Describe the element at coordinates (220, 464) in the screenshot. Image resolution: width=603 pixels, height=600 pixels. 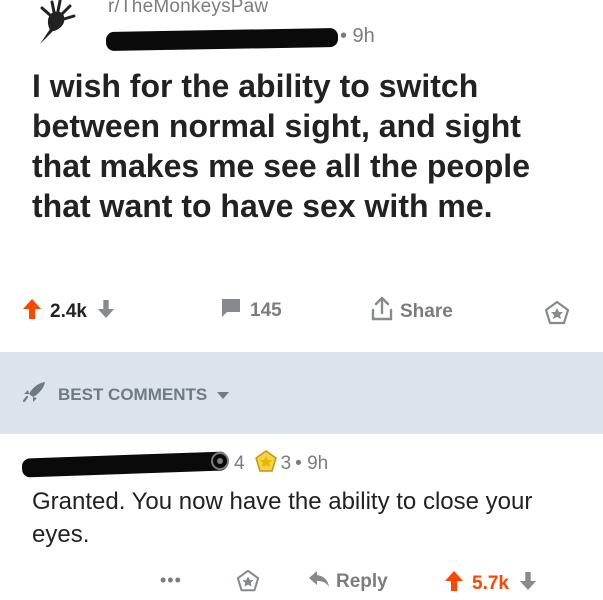
I see `silver-award-icon` at that location.